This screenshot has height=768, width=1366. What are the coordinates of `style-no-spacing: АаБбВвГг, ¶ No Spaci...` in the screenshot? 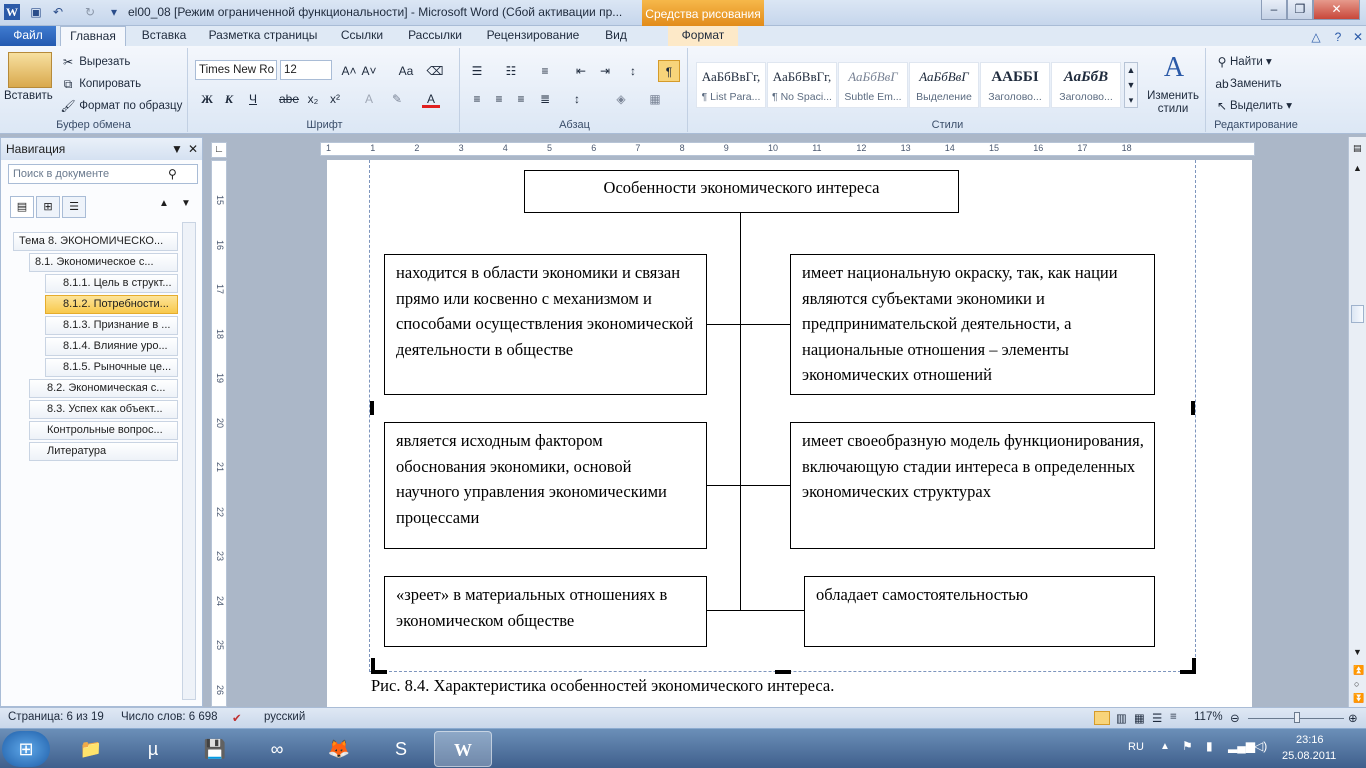 It's located at (802, 85).